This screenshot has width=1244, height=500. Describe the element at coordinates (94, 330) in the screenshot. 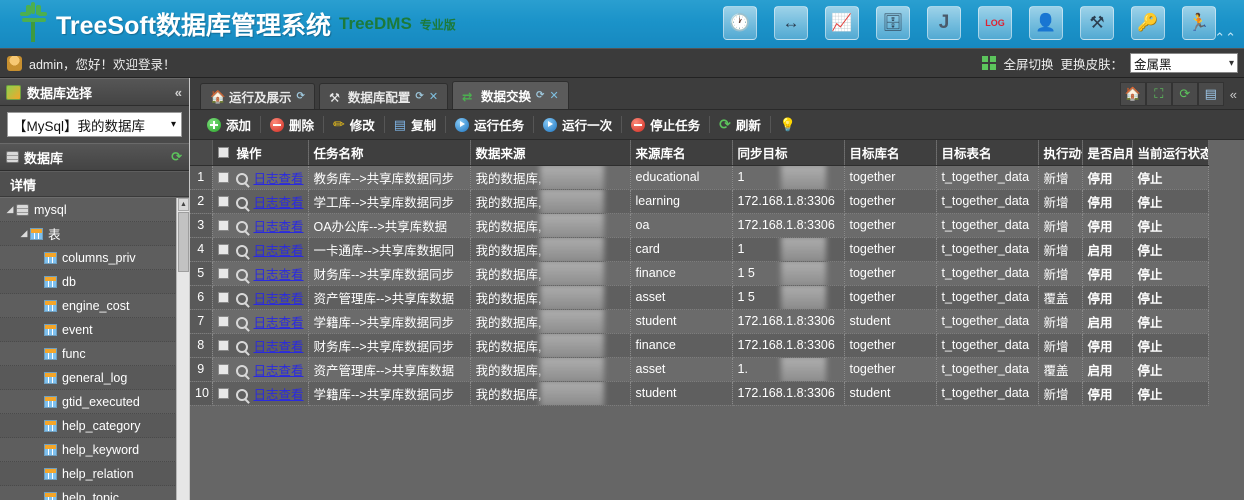

I see `tree-node: event` at that location.